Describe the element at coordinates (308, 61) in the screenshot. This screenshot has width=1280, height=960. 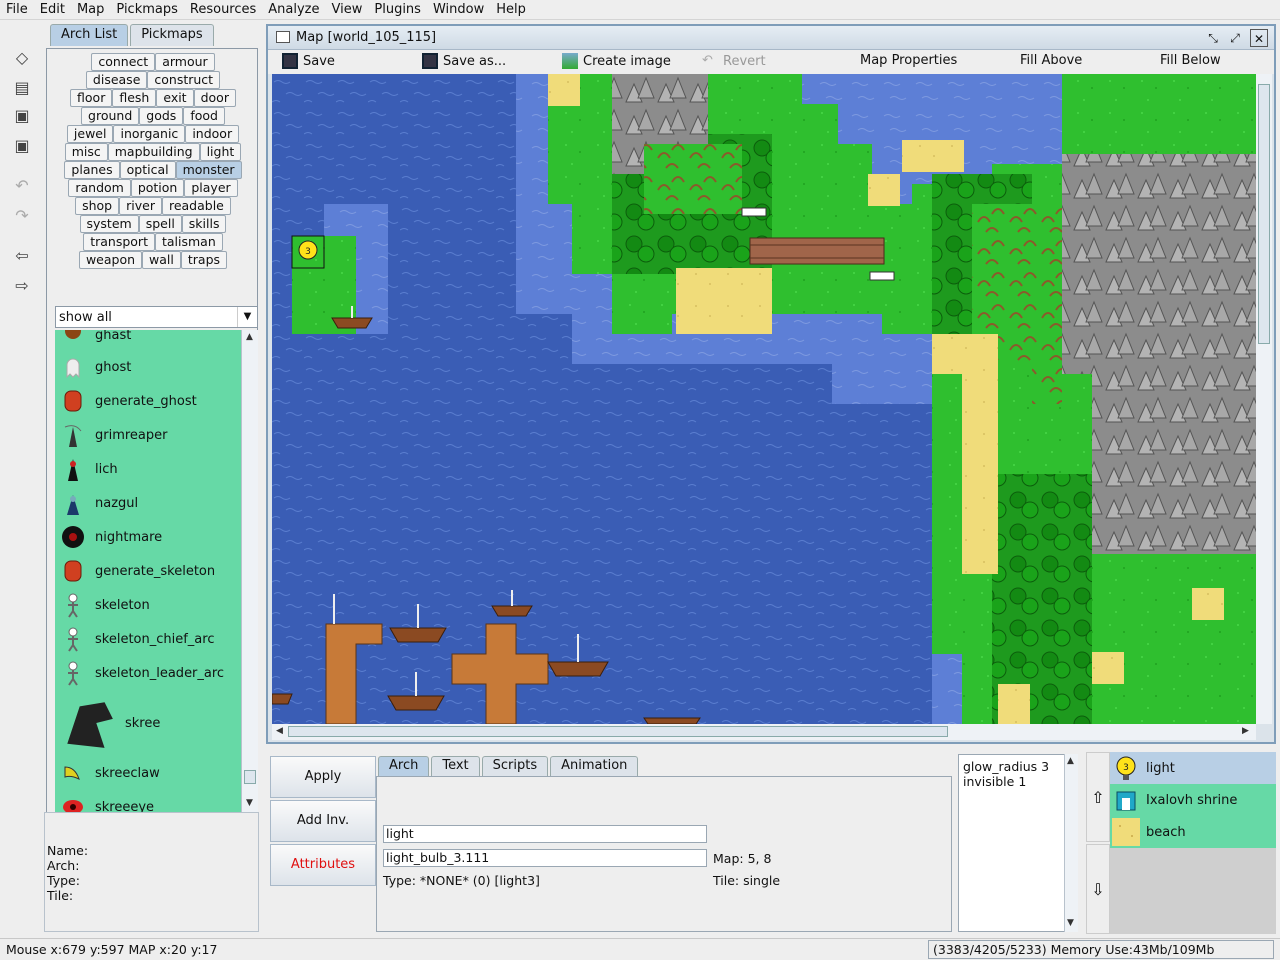
I see `save-button: Save` at that location.